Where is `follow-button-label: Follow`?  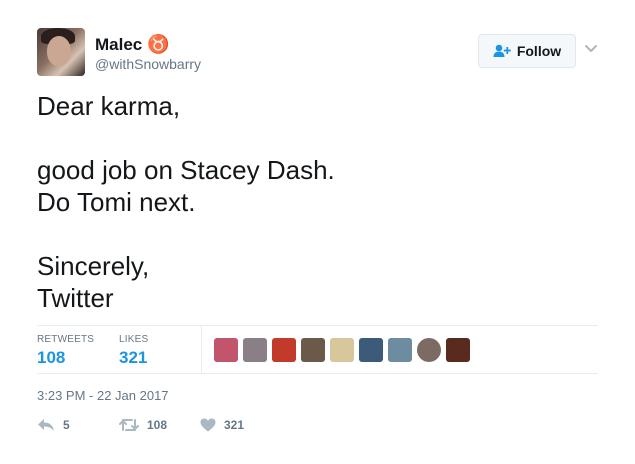 follow-button-label: Follow is located at coordinates (539, 51).